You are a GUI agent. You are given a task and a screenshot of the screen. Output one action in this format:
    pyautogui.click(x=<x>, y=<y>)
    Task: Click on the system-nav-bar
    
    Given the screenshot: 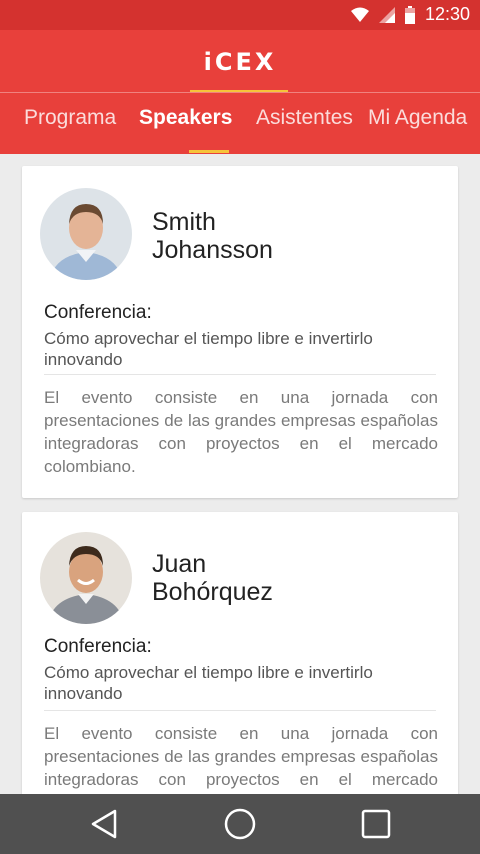 What is the action you would take?
    pyautogui.click(x=240, y=824)
    